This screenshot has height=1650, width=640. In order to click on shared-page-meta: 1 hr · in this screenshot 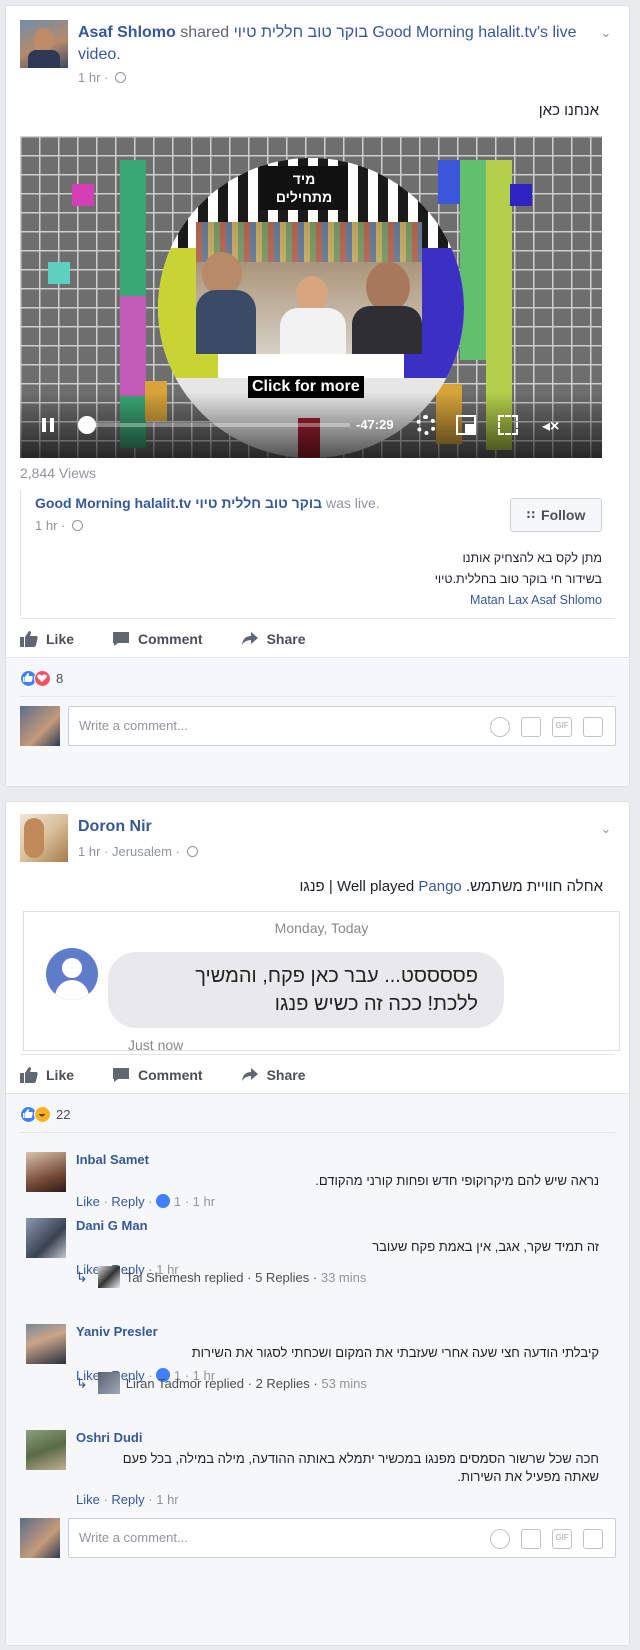, I will do `click(59, 525)`.